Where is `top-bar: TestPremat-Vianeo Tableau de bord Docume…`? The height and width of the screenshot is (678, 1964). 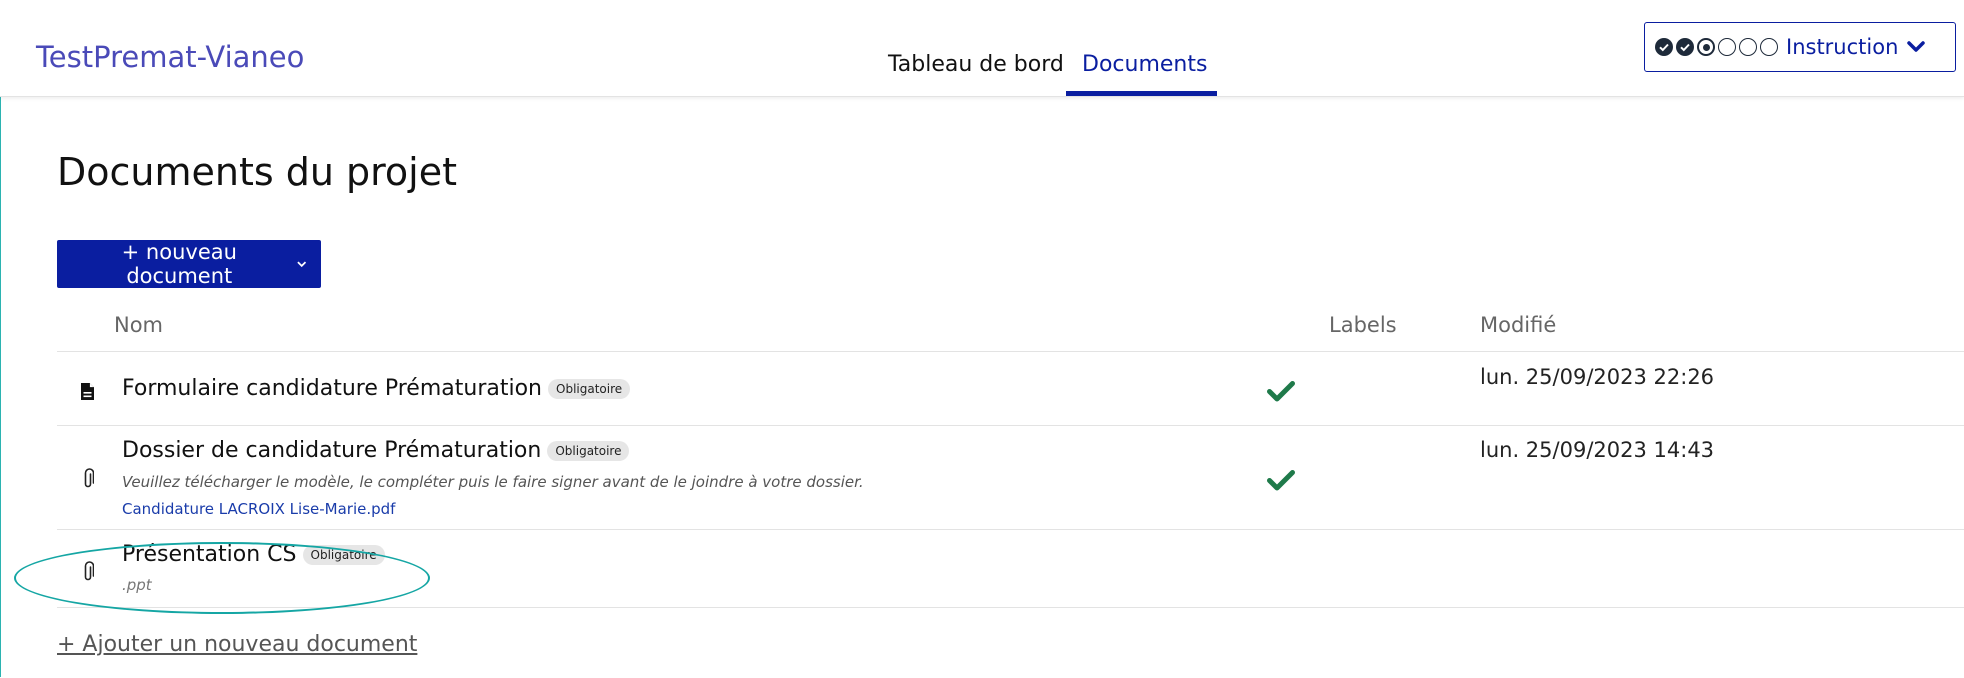
top-bar: TestPremat-Vianeo Tableau de bord Docume… is located at coordinates (982, 48).